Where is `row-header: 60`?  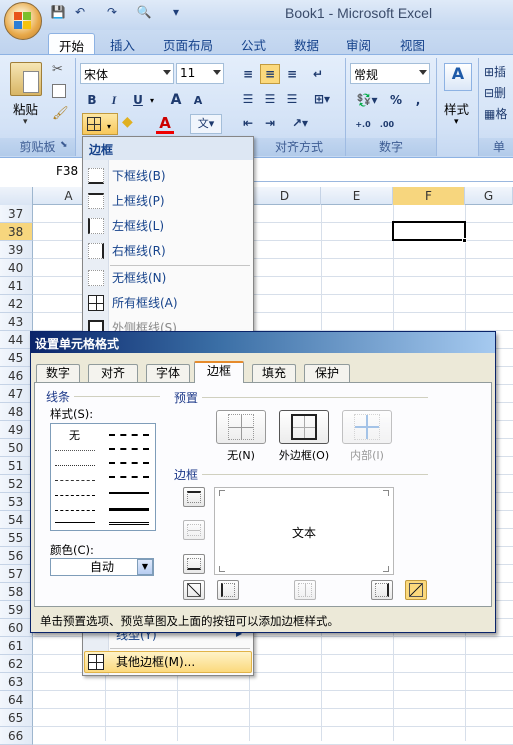
row-header: 60 is located at coordinates (16, 628).